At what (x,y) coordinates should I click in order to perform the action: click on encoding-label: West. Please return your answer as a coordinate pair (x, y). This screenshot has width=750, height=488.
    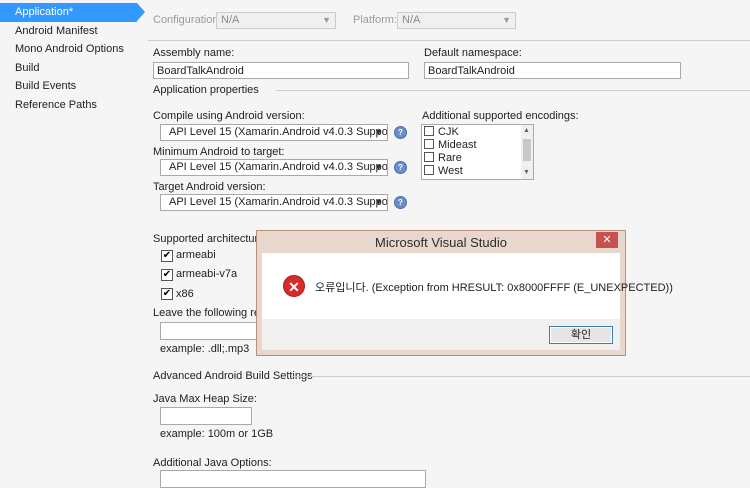
    Looking at the image, I should click on (450, 171).